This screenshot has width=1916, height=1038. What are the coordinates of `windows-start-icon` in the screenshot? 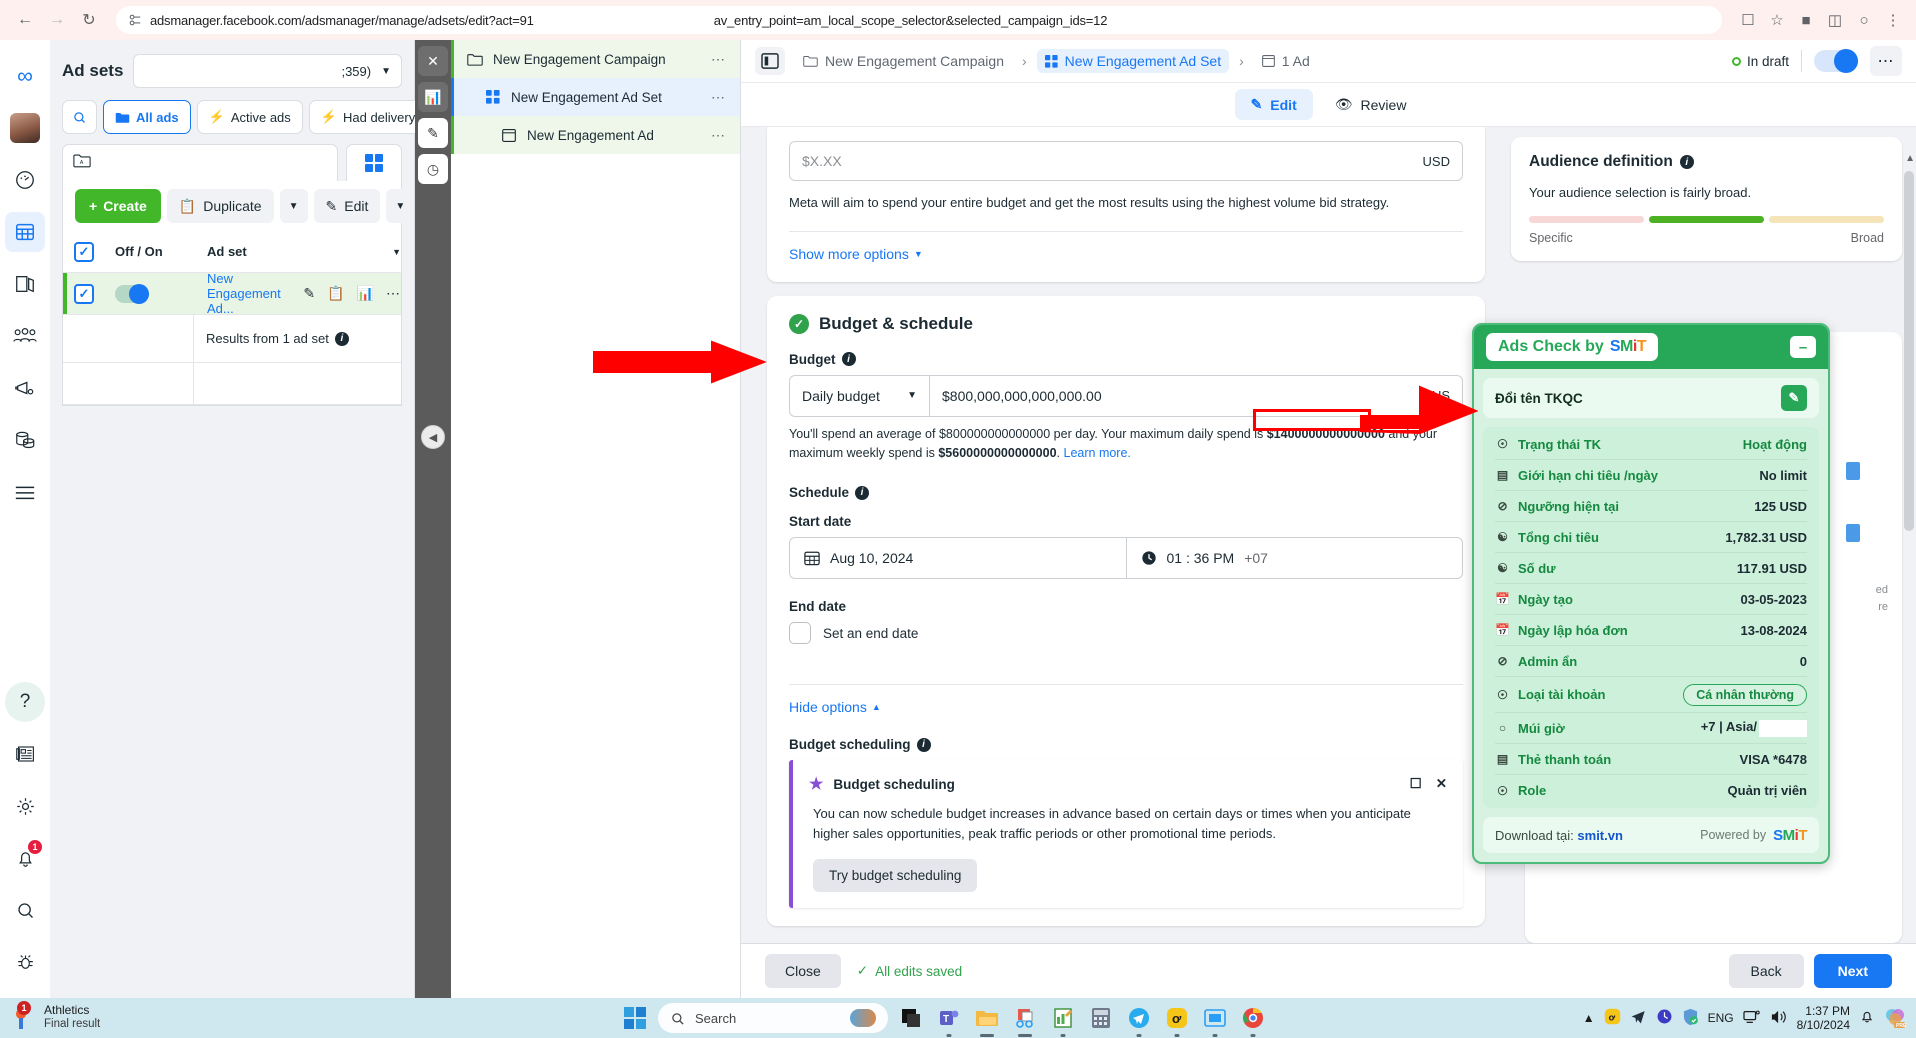 It's located at (635, 1018).